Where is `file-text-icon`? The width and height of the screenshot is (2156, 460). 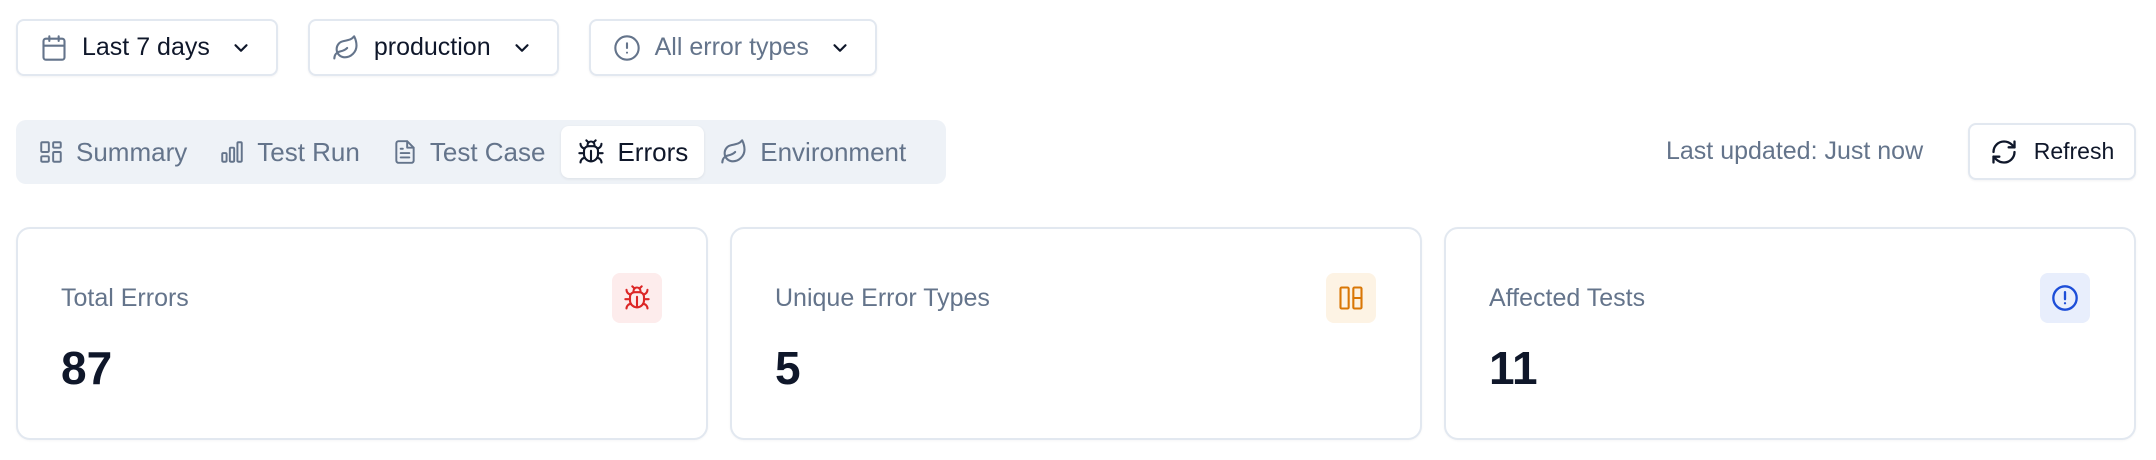
file-text-icon is located at coordinates (405, 152).